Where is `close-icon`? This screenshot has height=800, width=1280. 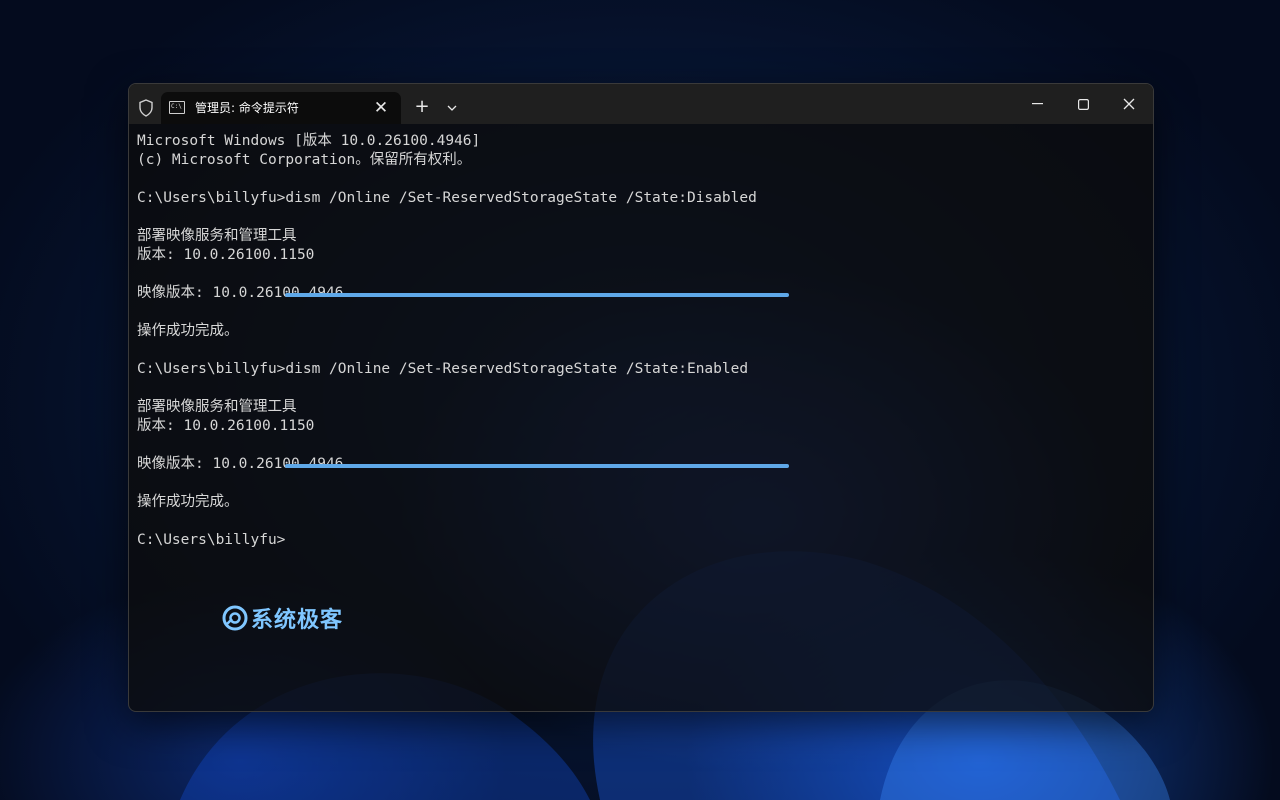 close-icon is located at coordinates (1129, 104).